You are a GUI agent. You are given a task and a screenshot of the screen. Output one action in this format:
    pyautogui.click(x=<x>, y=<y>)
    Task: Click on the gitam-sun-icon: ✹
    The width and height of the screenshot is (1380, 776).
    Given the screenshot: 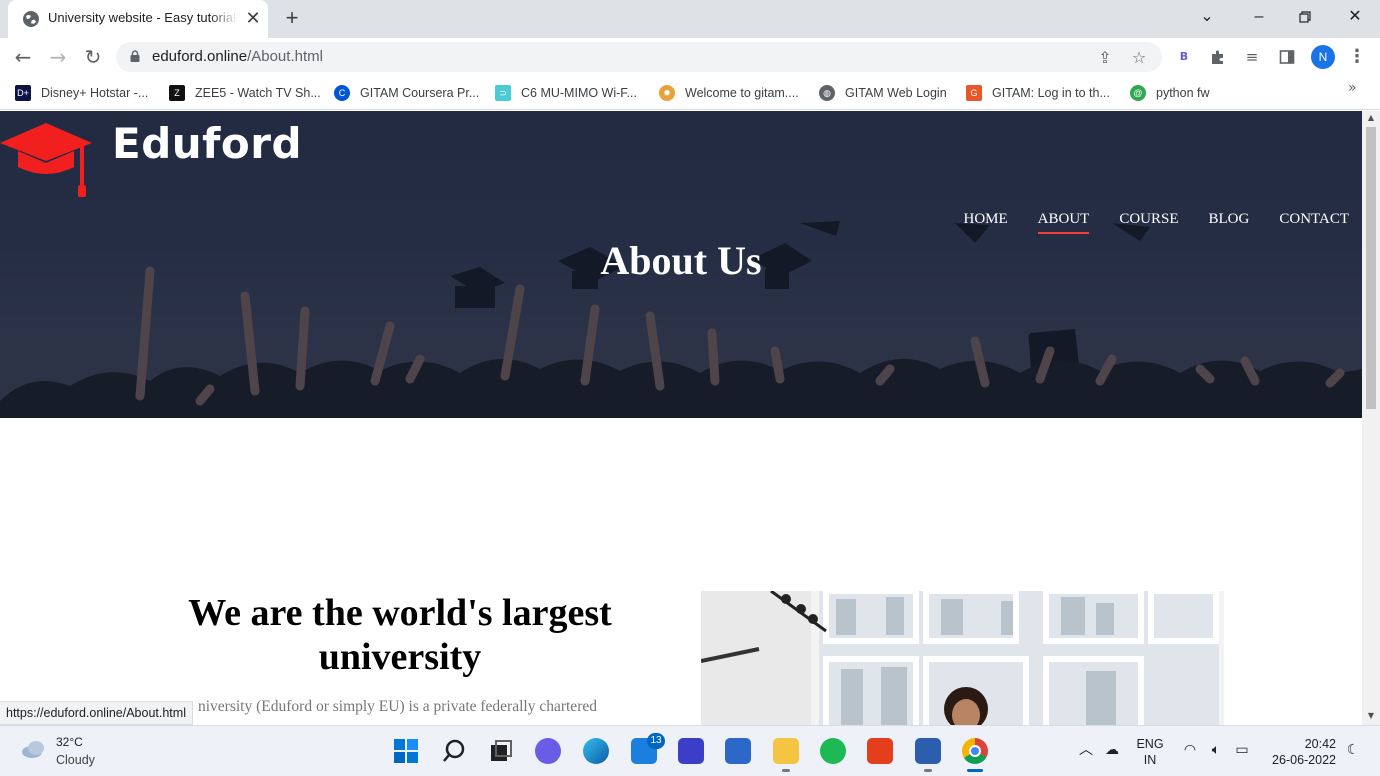 What is the action you would take?
    pyautogui.click(x=667, y=93)
    